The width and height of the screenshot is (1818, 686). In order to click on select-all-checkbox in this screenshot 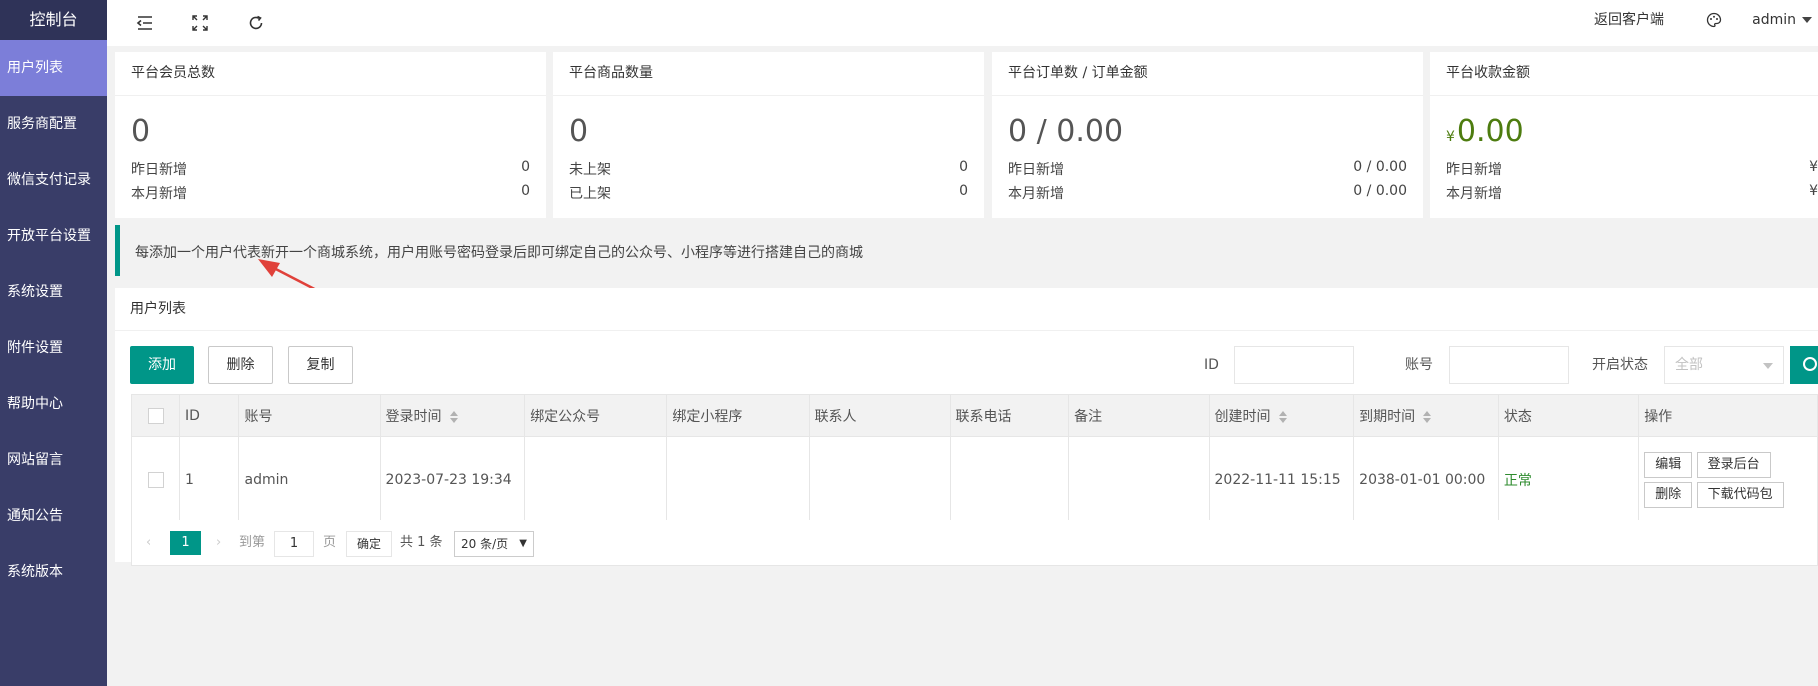, I will do `click(155, 415)`.